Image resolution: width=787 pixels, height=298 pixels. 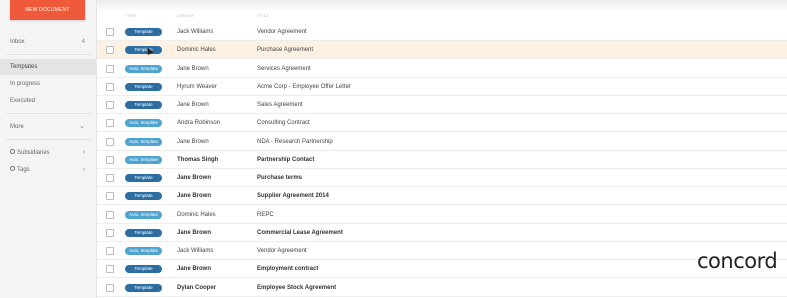 What do you see at coordinates (197, 86) in the screenshot?
I see `owner-name: Hyrum Weaver` at bounding box center [197, 86].